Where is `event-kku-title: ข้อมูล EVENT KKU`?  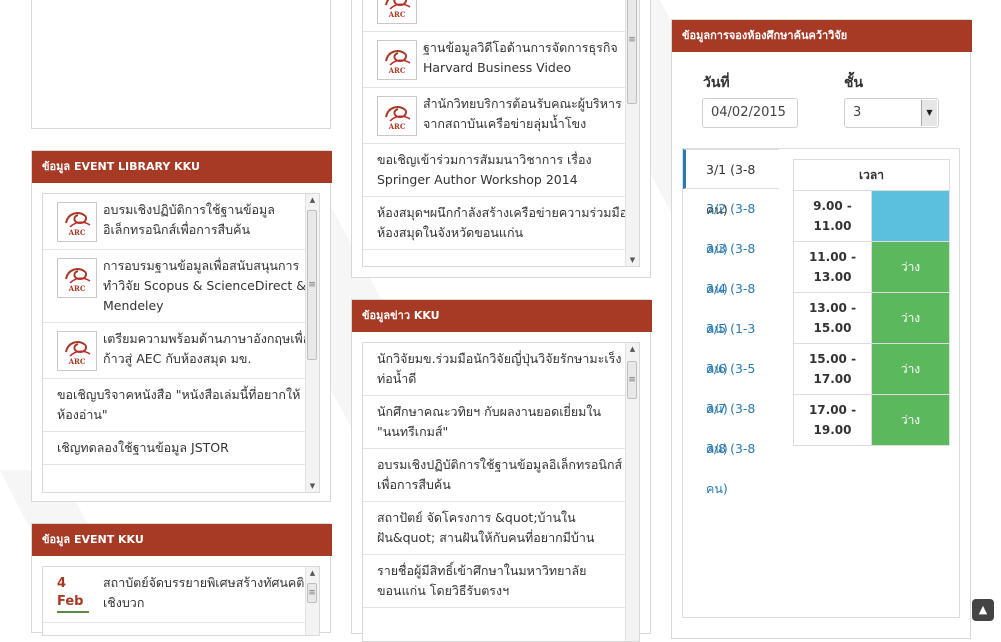 event-kku-title: ข้อมูล EVENT KKU is located at coordinates (182, 540).